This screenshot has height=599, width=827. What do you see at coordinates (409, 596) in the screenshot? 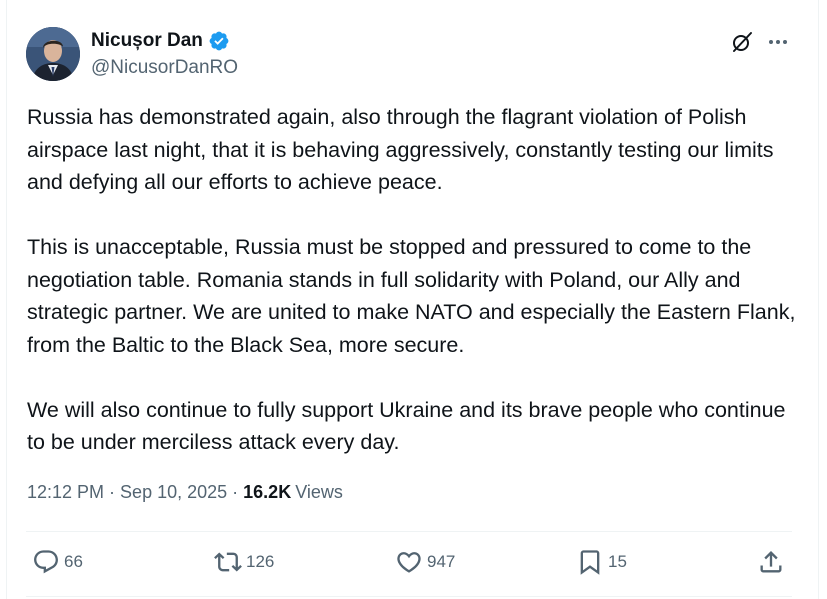
I see `divider` at bounding box center [409, 596].